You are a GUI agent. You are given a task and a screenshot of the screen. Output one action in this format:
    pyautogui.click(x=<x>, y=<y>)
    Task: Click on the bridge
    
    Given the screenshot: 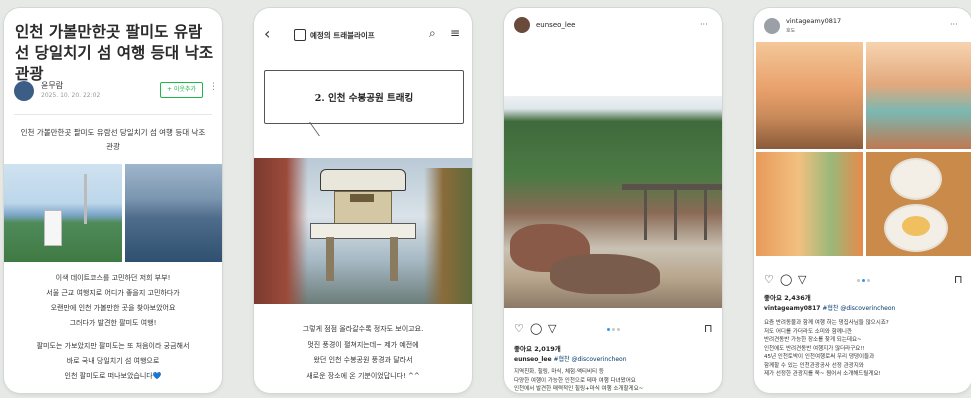 What is the action you would take?
    pyautogui.click(x=672, y=187)
    